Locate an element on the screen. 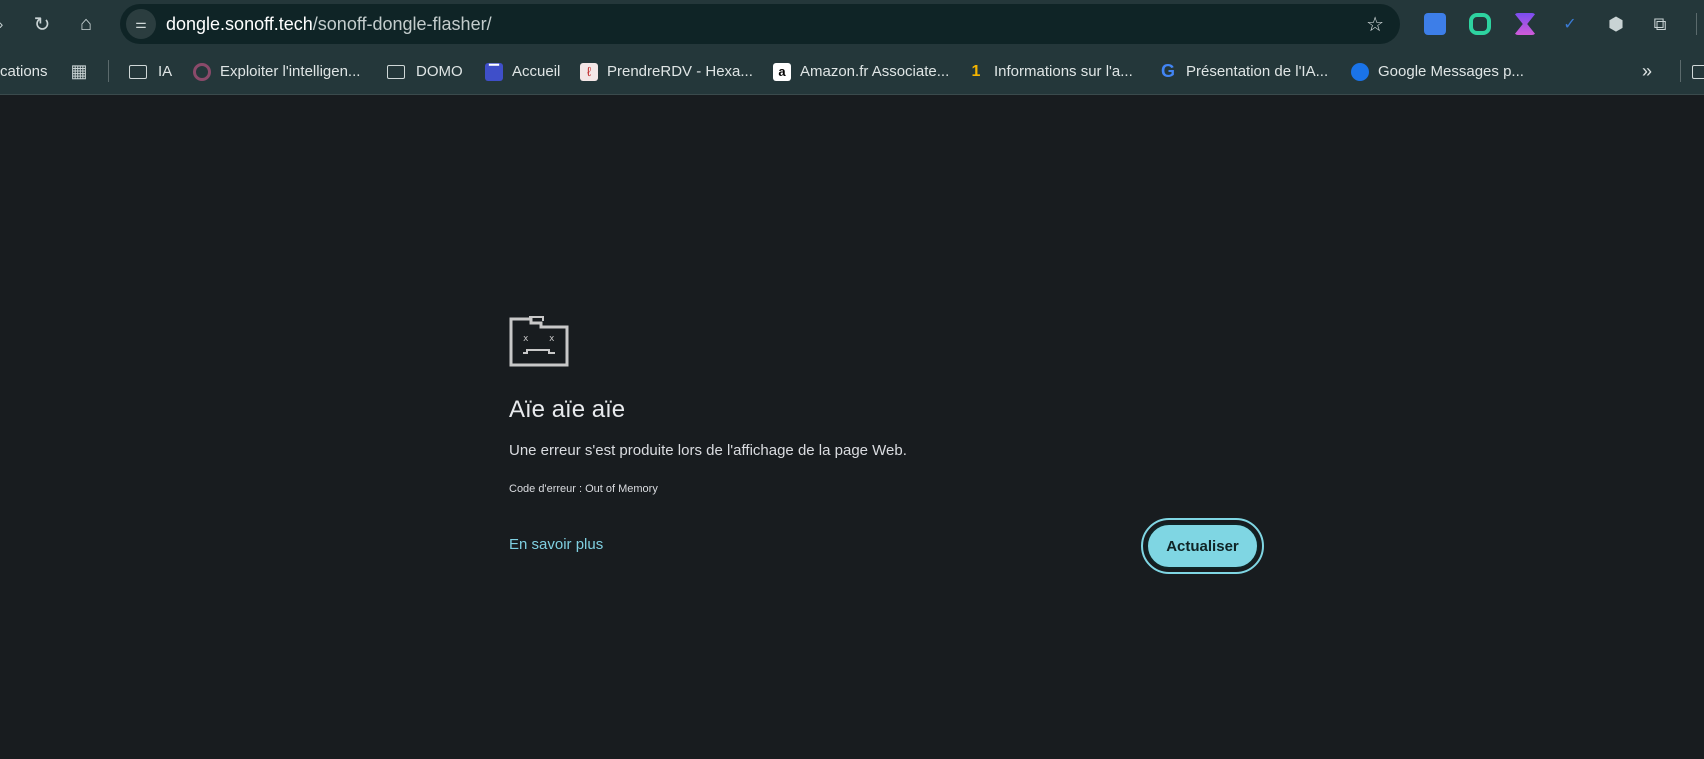 The width and height of the screenshot is (1704, 759). extension-hexagon-icon: ⬢ is located at coordinates (1616, 24).